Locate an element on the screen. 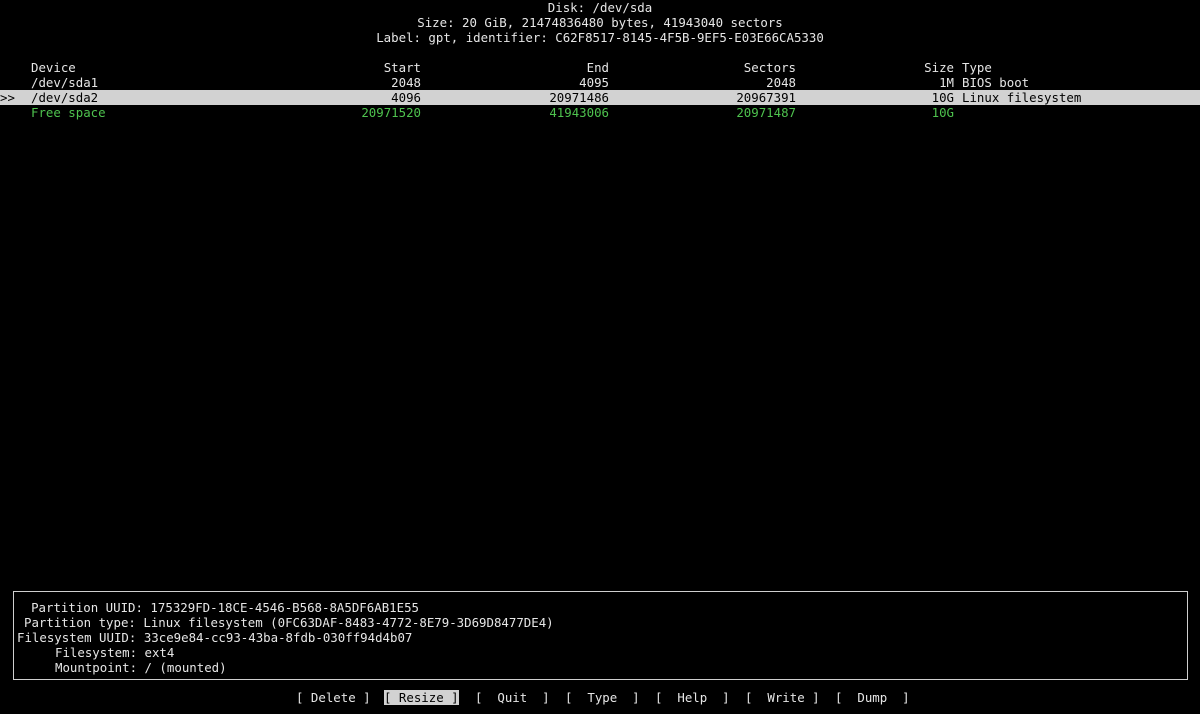 This screenshot has width=1200, height=714. row-start: 20971520 is located at coordinates (391, 112).